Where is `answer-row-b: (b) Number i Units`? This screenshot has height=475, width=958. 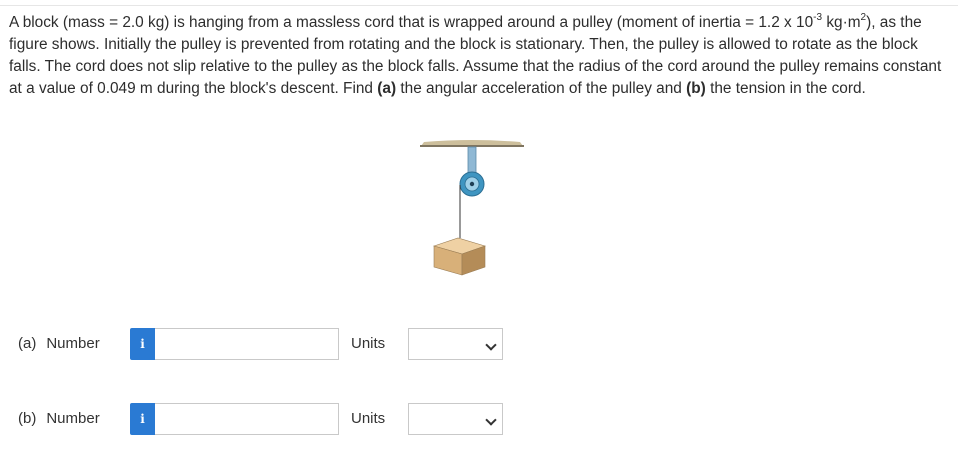
answer-row-b: (b) Number i Units is located at coordinates (479, 419).